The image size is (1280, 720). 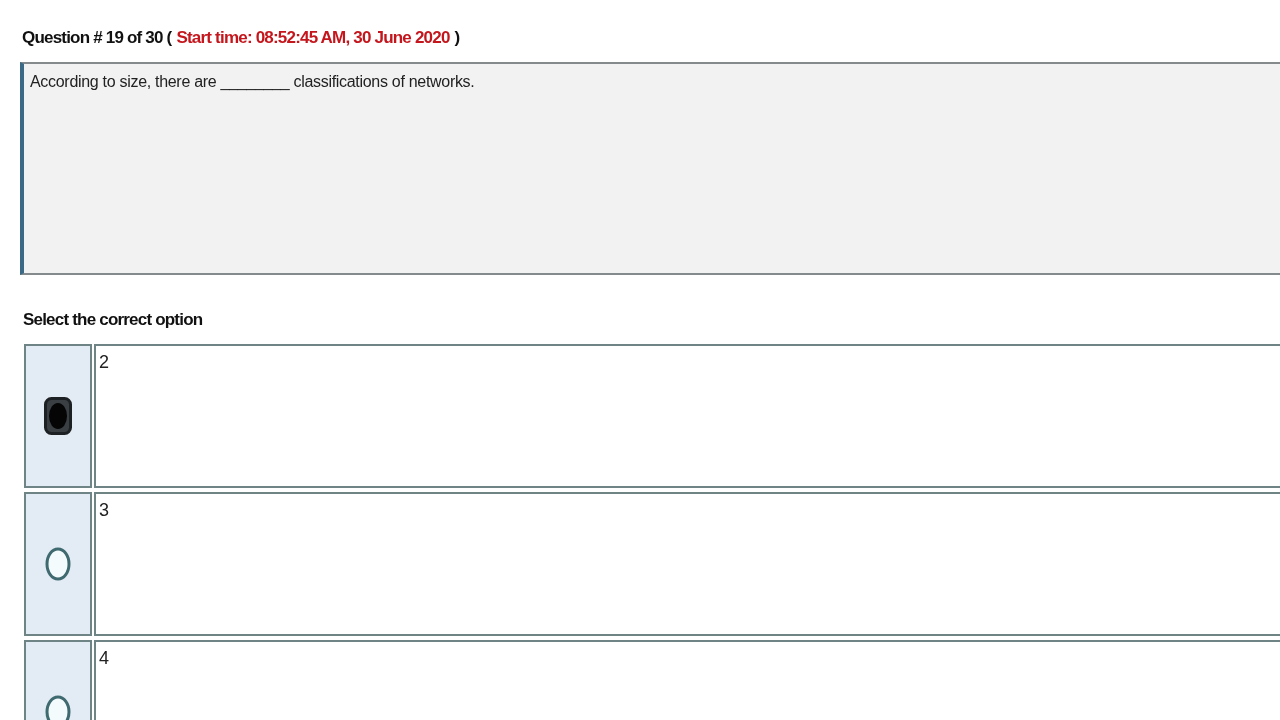 What do you see at coordinates (104, 658) in the screenshot?
I see `option-label: 4` at bounding box center [104, 658].